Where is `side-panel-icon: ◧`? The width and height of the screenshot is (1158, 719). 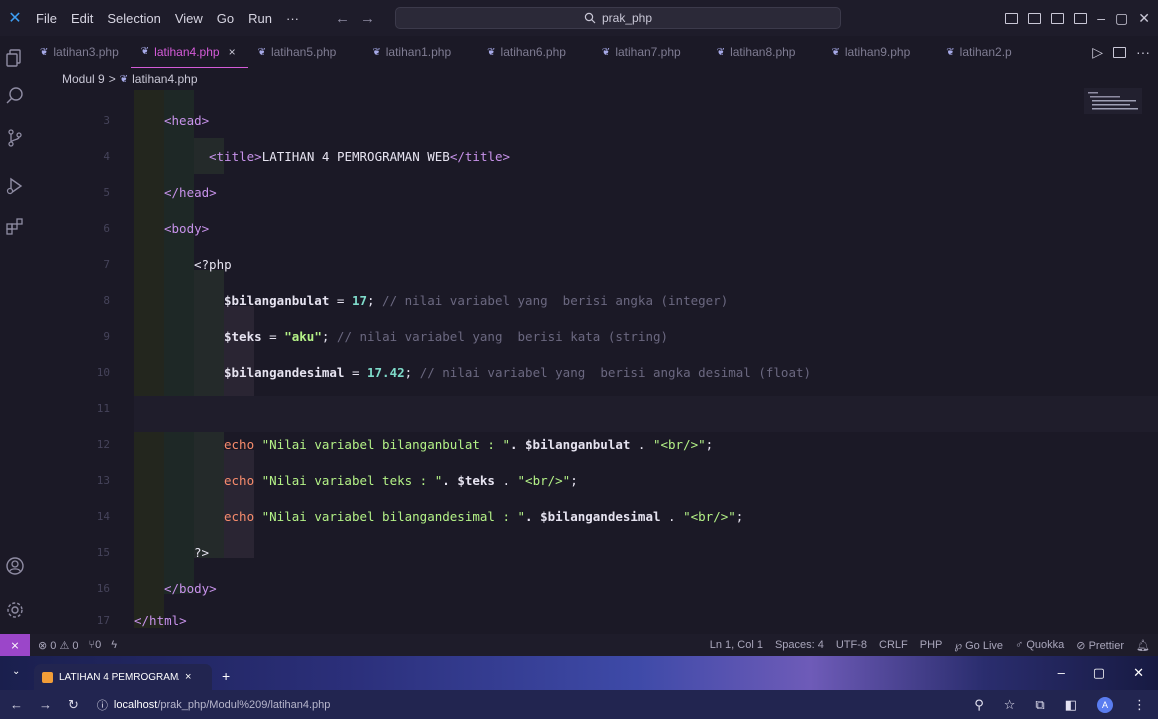
side-panel-icon: ◧ is located at coordinates (1071, 705).